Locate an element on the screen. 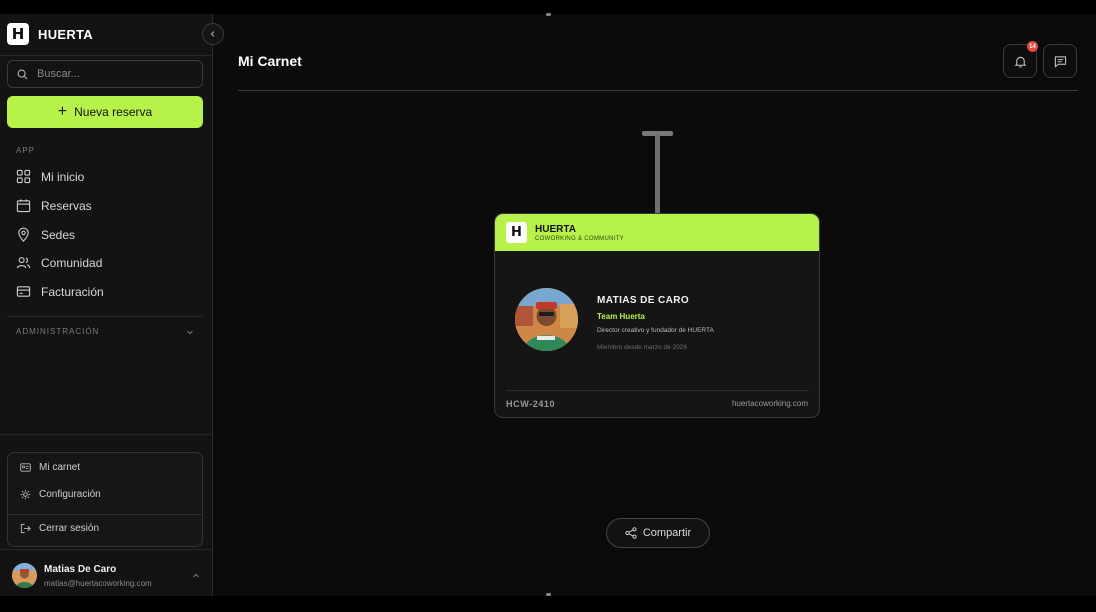 The width and height of the screenshot is (1096, 612). logout-label: Cerrar sesión is located at coordinates (69, 528).